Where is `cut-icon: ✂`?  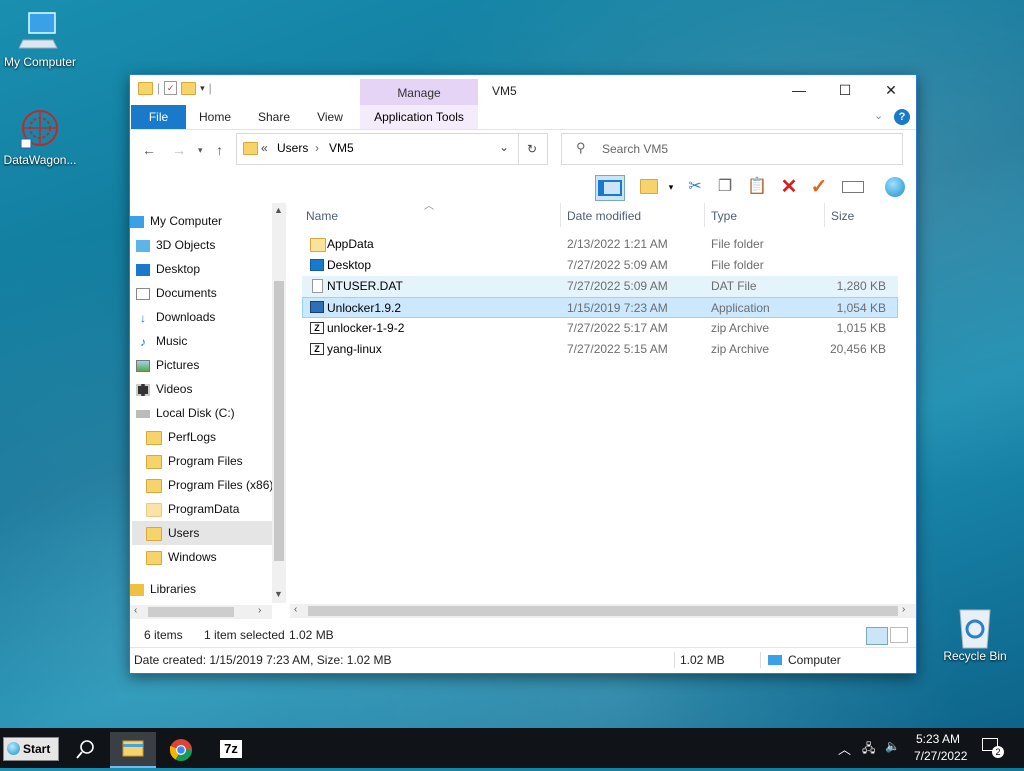 cut-icon: ✂ is located at coordinates (695, 187).